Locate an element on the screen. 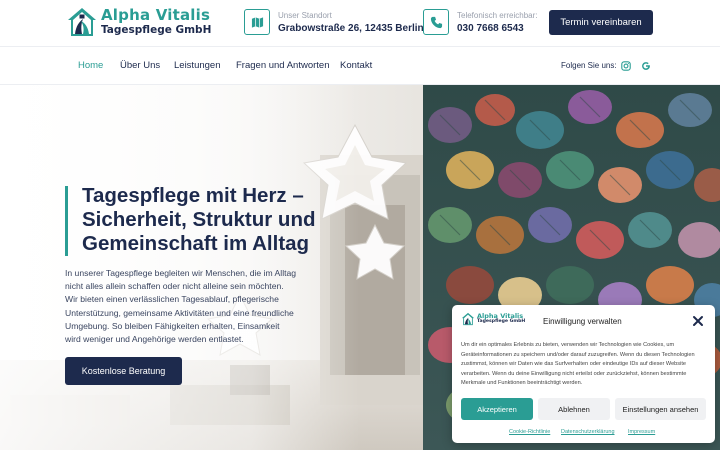  location-value: Grabowstraße 26, 12435 Berlin is located at coordinates (351, 28).